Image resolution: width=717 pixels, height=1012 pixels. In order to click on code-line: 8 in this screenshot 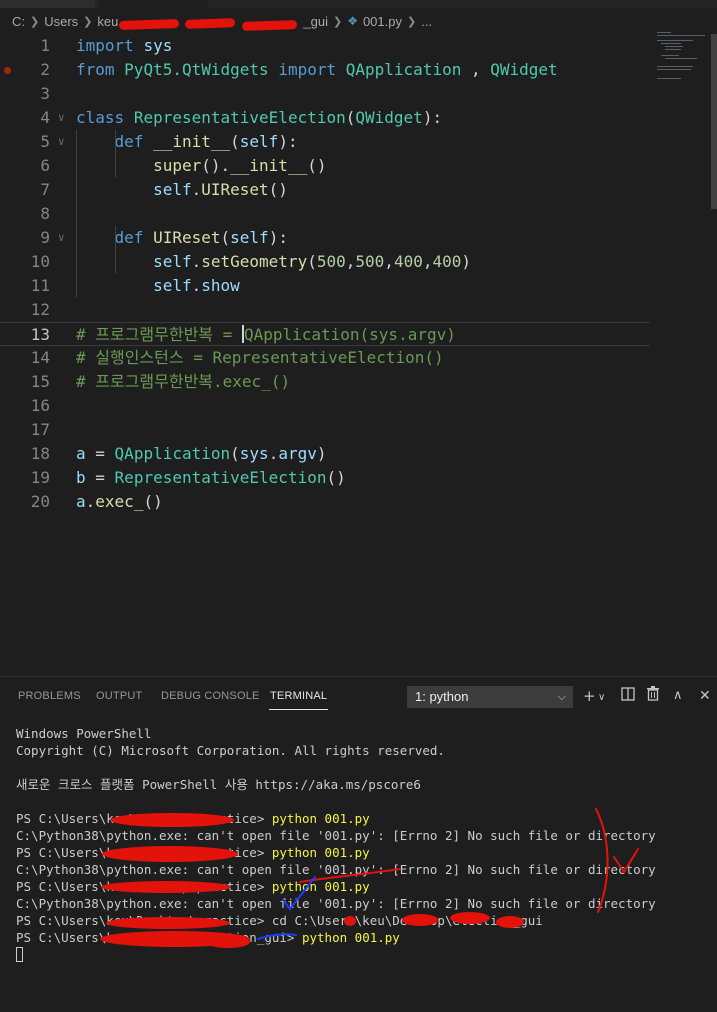, I will do `click(325, 214)`.